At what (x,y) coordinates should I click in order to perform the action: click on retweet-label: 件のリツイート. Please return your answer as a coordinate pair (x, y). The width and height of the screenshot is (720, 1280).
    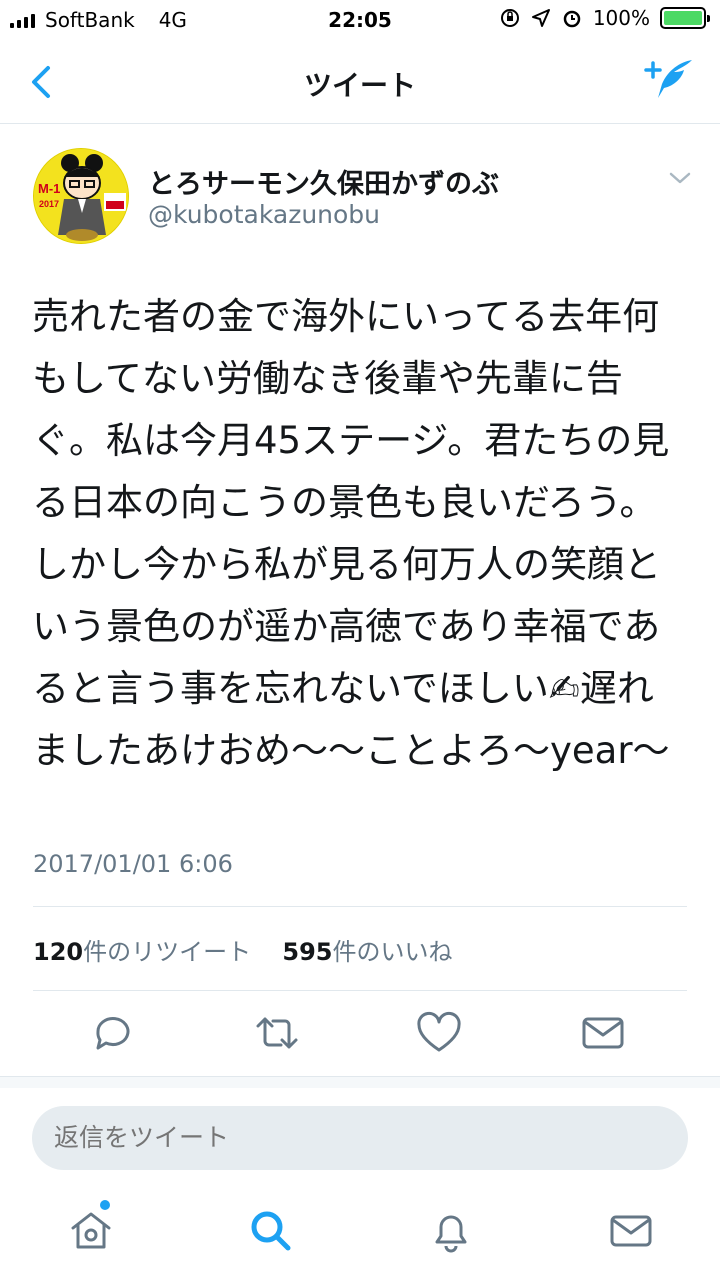
    Looking at the image, I should click on (167, 952).